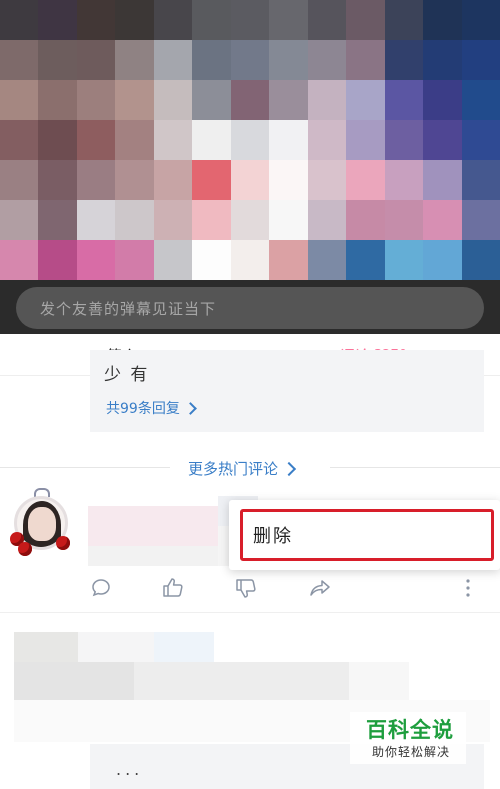  I want to click on share-icon, so click(320, 588).